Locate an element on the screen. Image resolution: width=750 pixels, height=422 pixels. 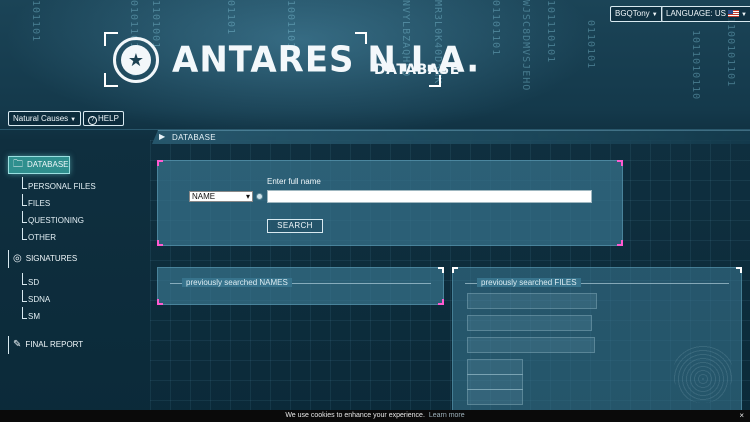
search-panel: Enter full name NAME ▾ SEARCH is located at coordinates (390, 203).